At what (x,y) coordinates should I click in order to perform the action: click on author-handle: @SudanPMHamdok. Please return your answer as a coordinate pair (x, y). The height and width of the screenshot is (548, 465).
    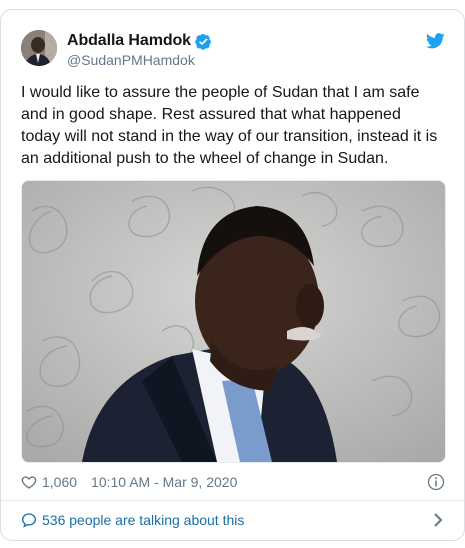
    Looking at the image, I should click on (131, 60).